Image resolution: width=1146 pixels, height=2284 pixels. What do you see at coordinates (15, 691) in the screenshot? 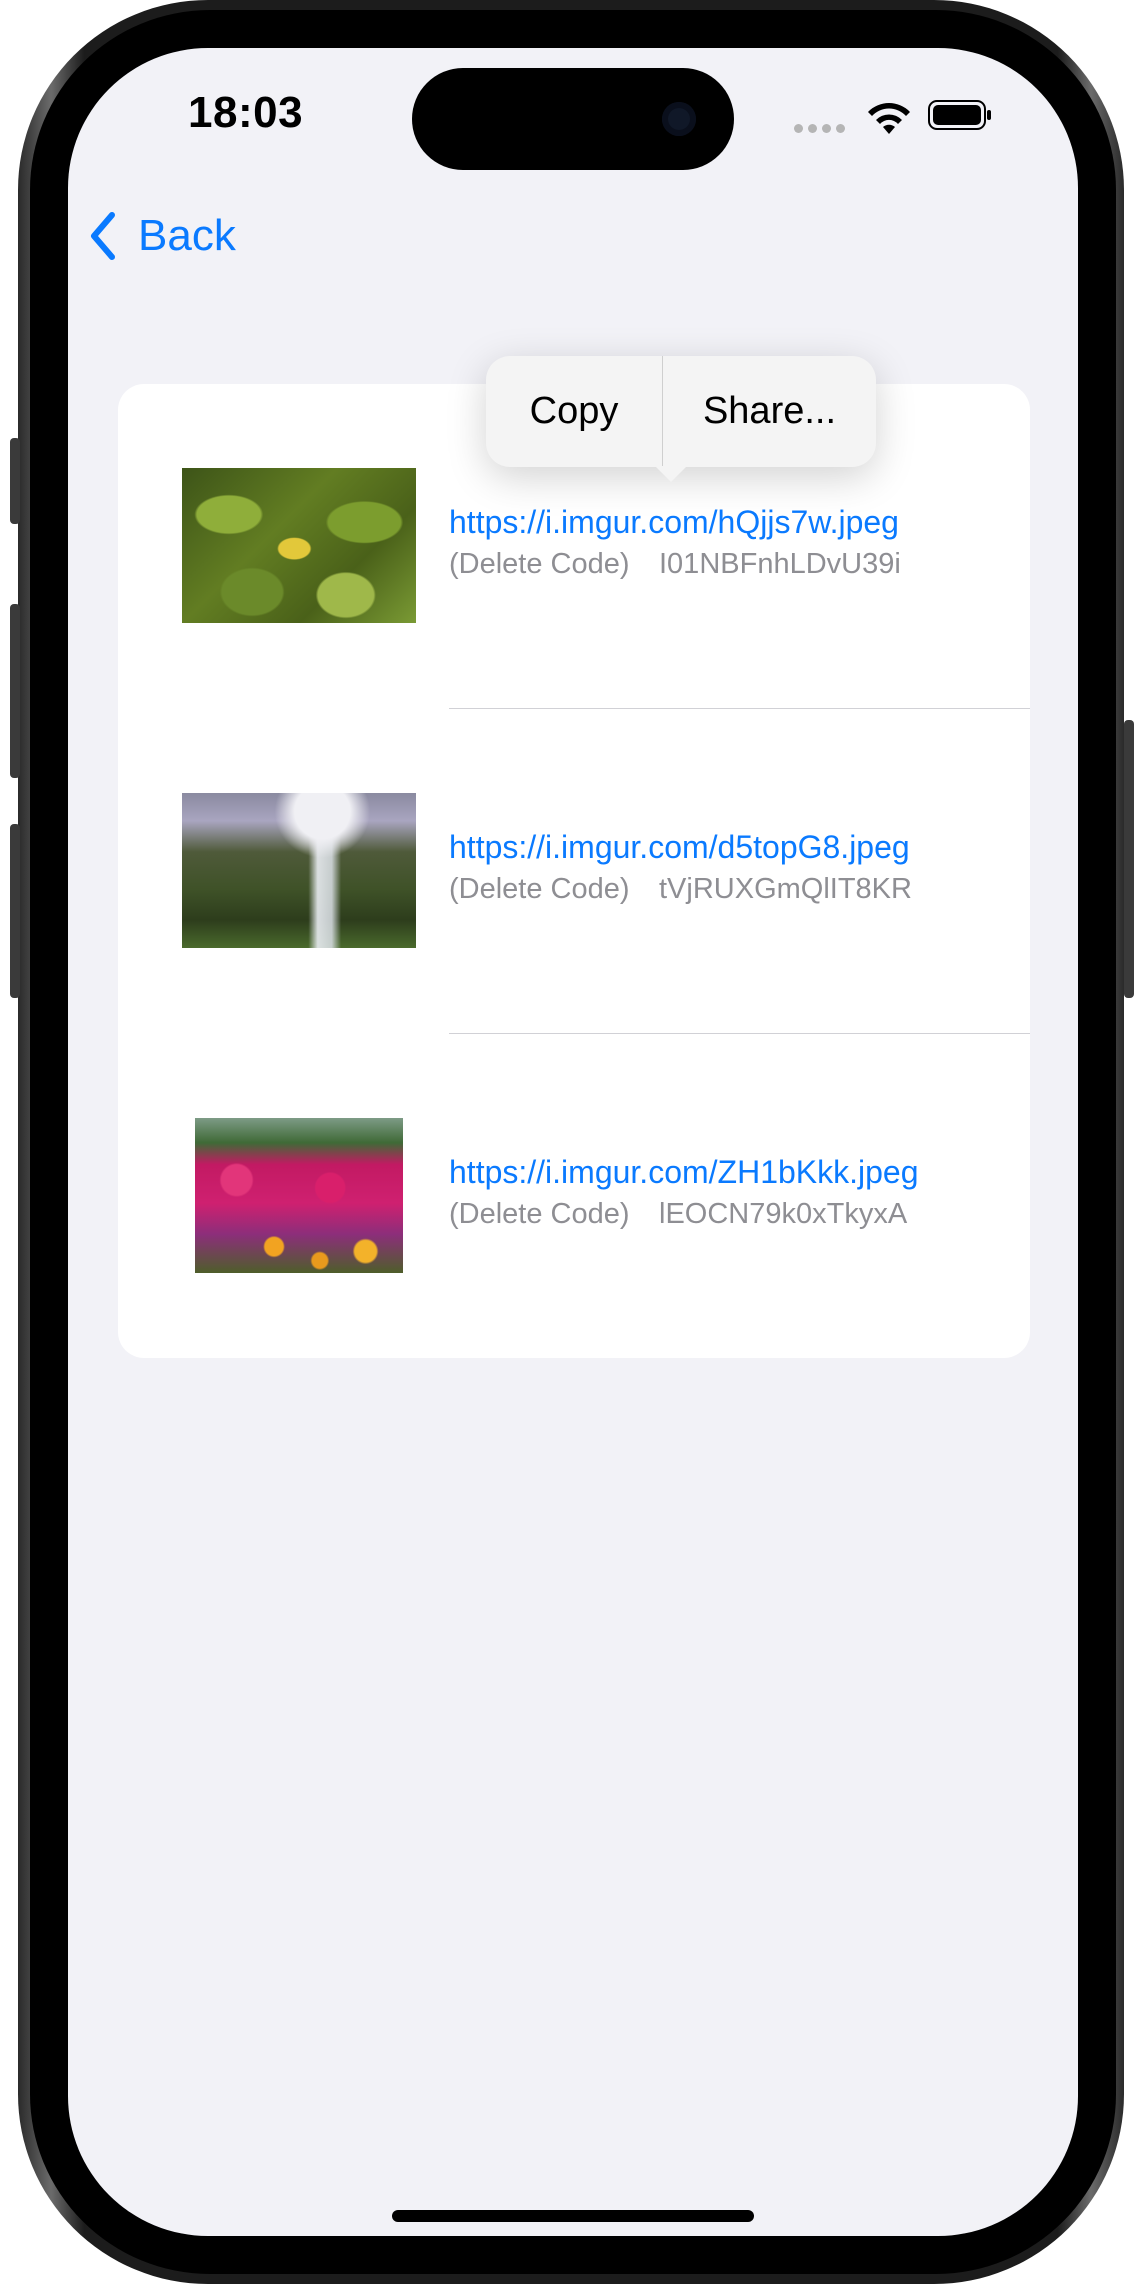
I see `volume-up-button` at bounding box center [15, 691].